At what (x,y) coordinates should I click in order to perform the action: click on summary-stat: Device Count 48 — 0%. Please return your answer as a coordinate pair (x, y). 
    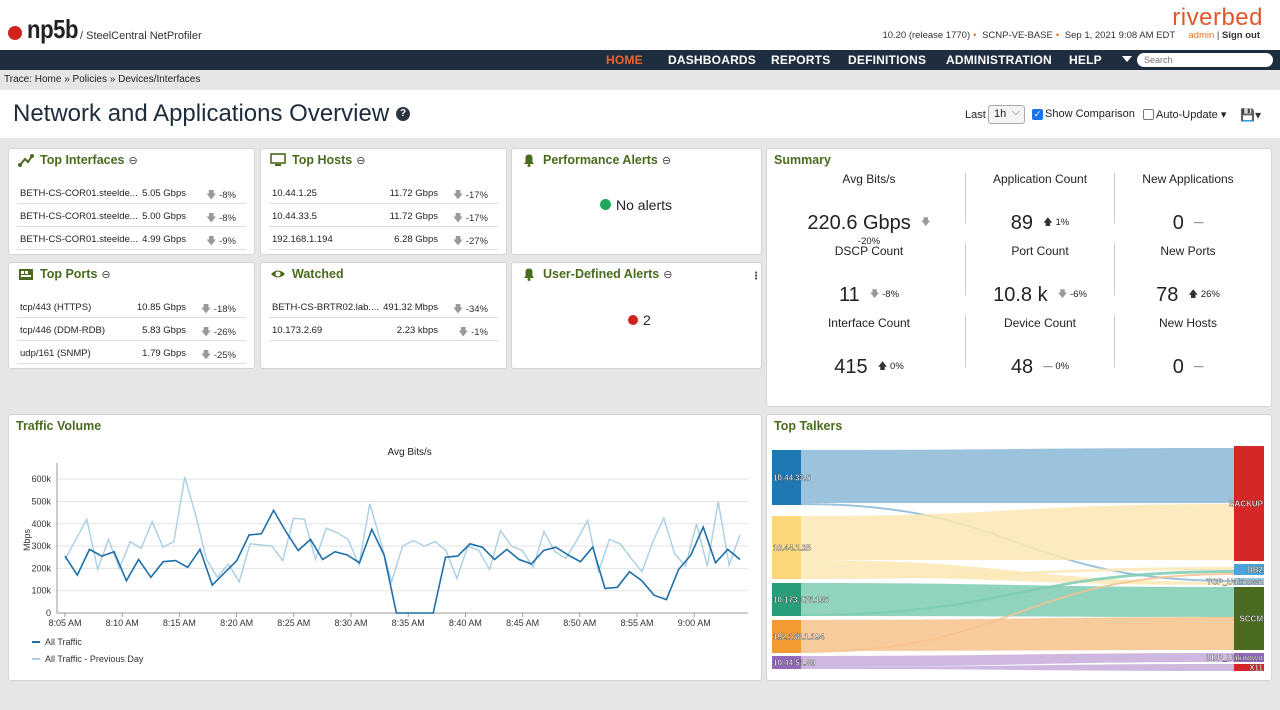
    Looking at the image, I should click on (1040, 347).